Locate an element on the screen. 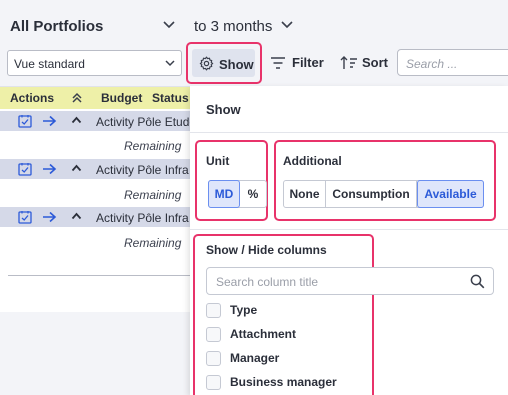 The height and width of the screenshot is (395, 508). columns-section-title: Show / Hide columns is located at coordinates (266, 250).